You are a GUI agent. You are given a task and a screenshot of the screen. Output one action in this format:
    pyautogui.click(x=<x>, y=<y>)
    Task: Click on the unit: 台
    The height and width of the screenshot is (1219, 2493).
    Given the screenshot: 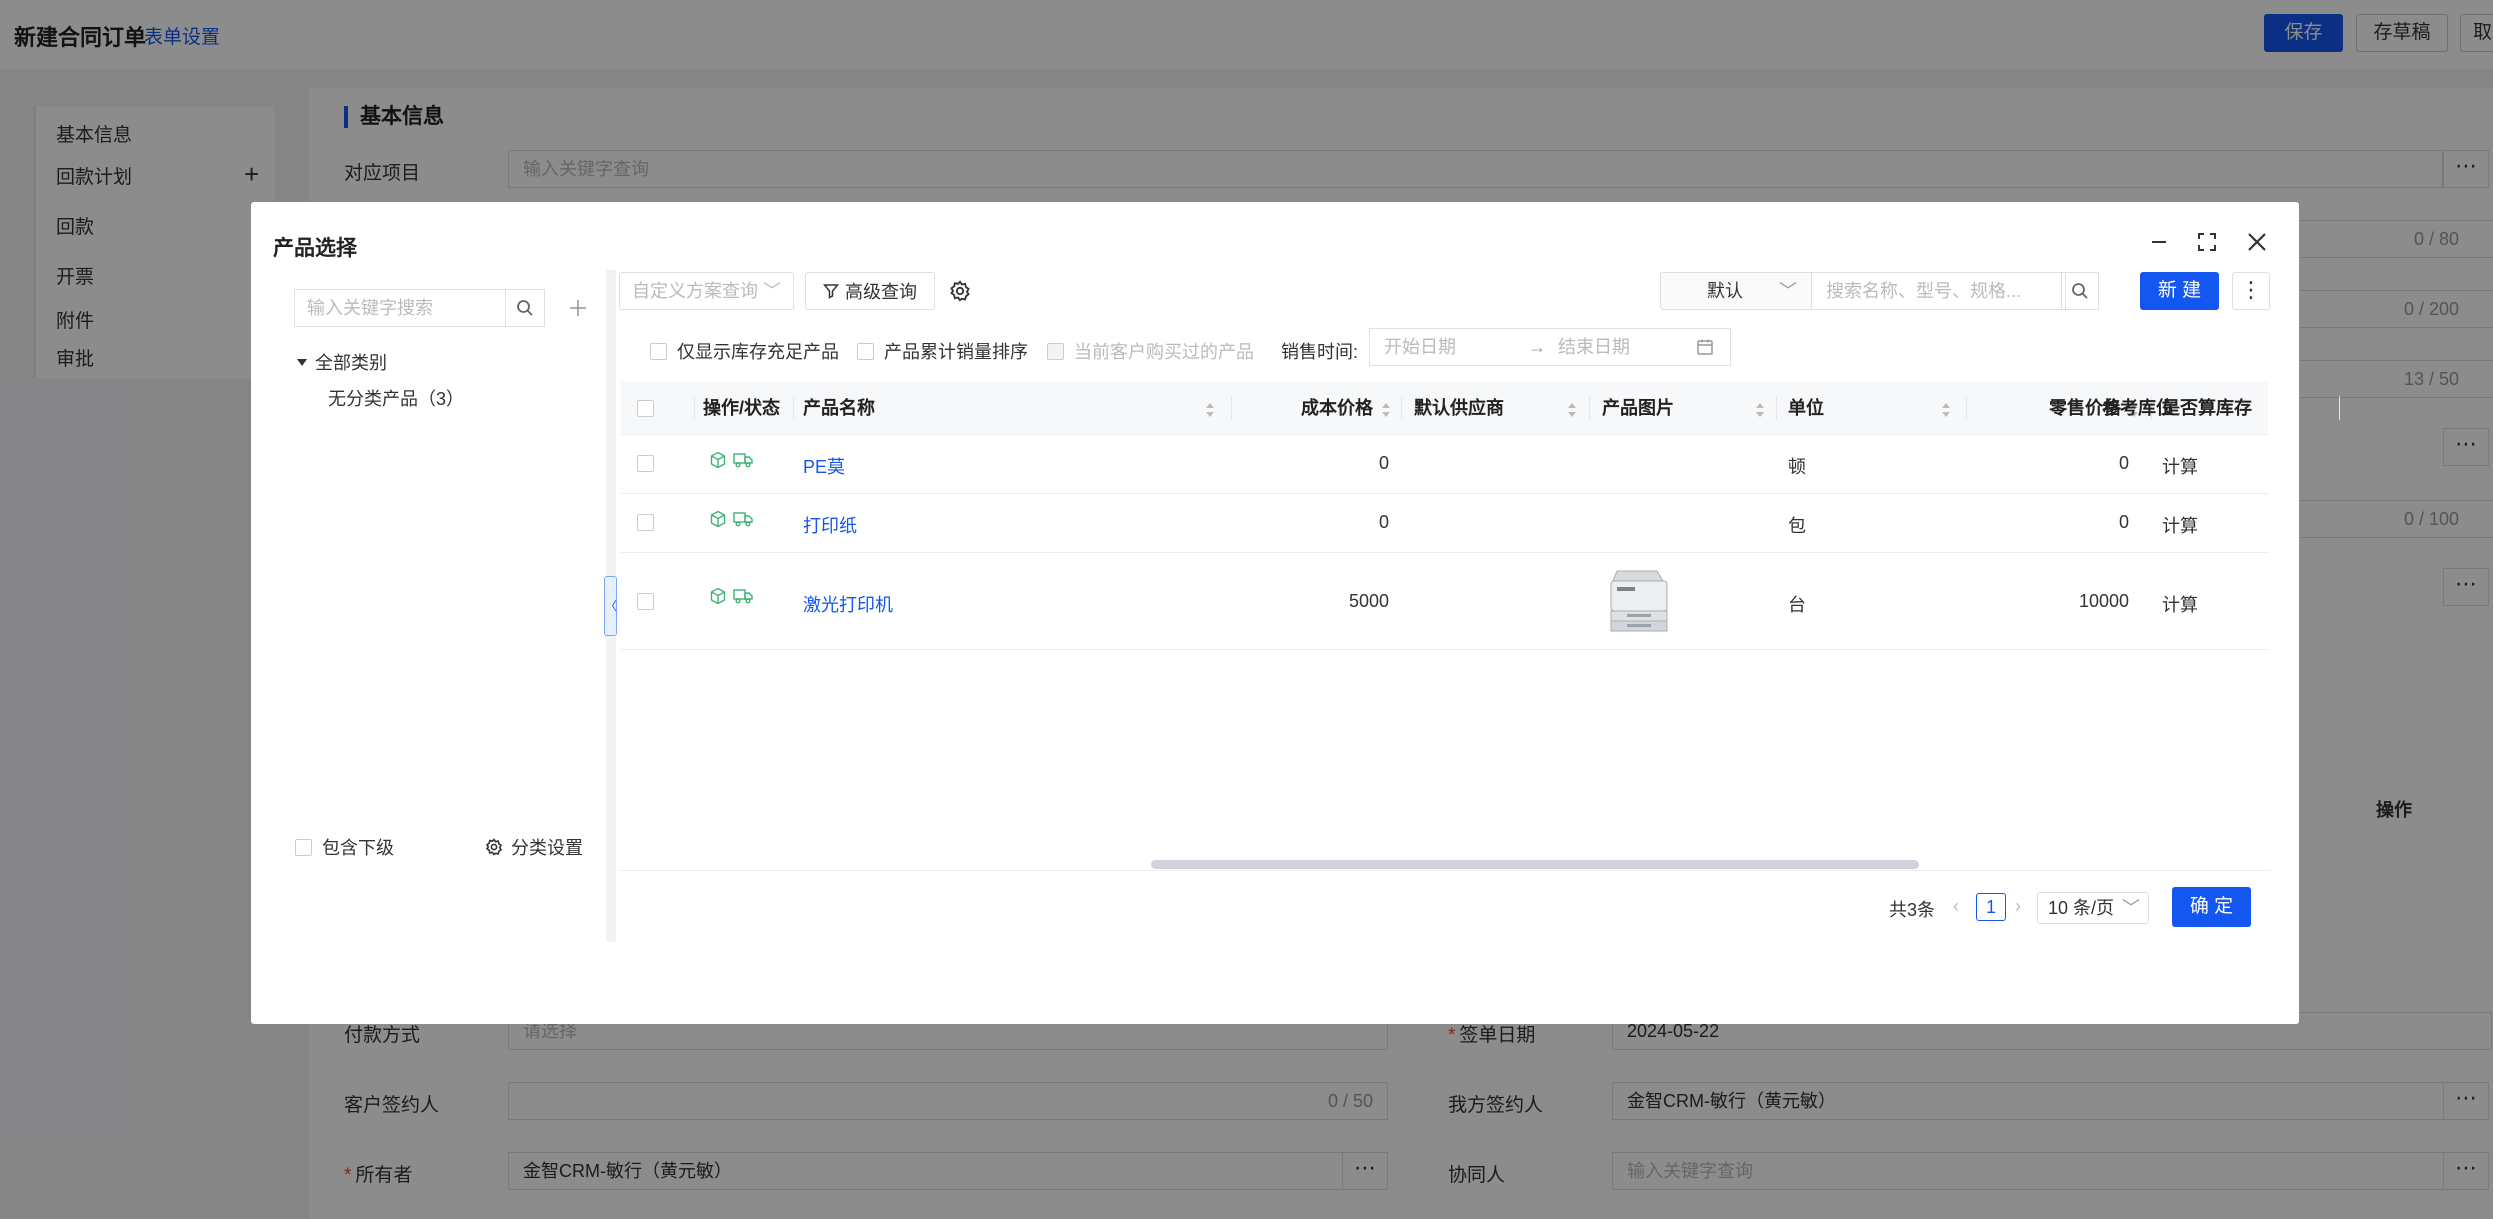 What is the action you would take?
    pyautogui.click(x=1797, y=605)
    